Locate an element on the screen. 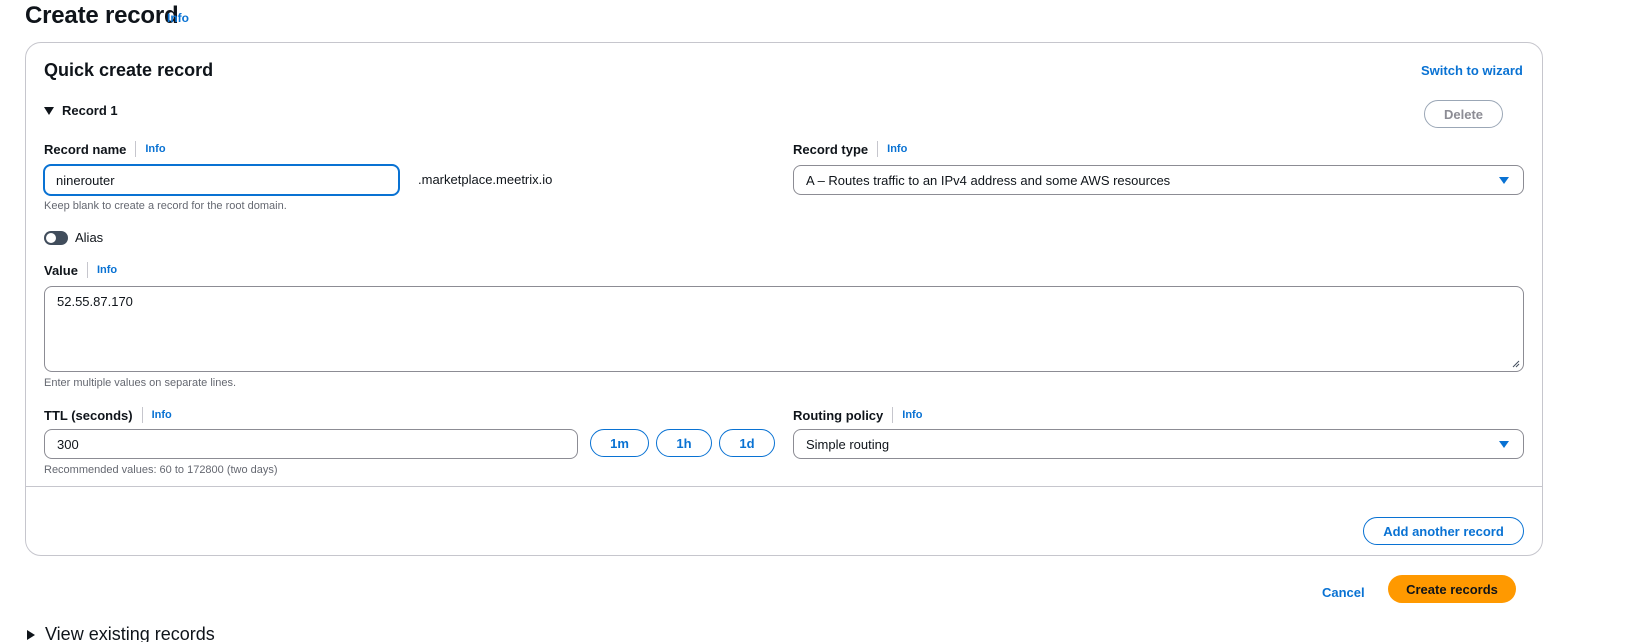  cancel-button: Cancel is located at coordinates (1343, 592).